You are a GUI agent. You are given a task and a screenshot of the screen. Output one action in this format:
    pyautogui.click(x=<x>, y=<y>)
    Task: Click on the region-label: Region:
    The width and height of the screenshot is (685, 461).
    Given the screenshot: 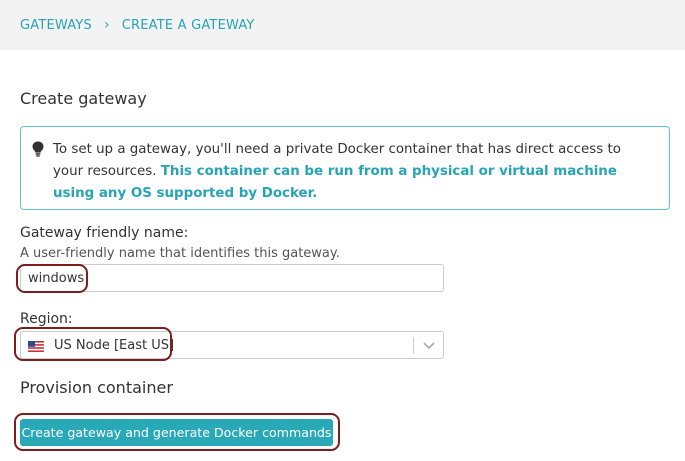 What is the action you would take?
    pyautogui.click(x=46, y=319)
    